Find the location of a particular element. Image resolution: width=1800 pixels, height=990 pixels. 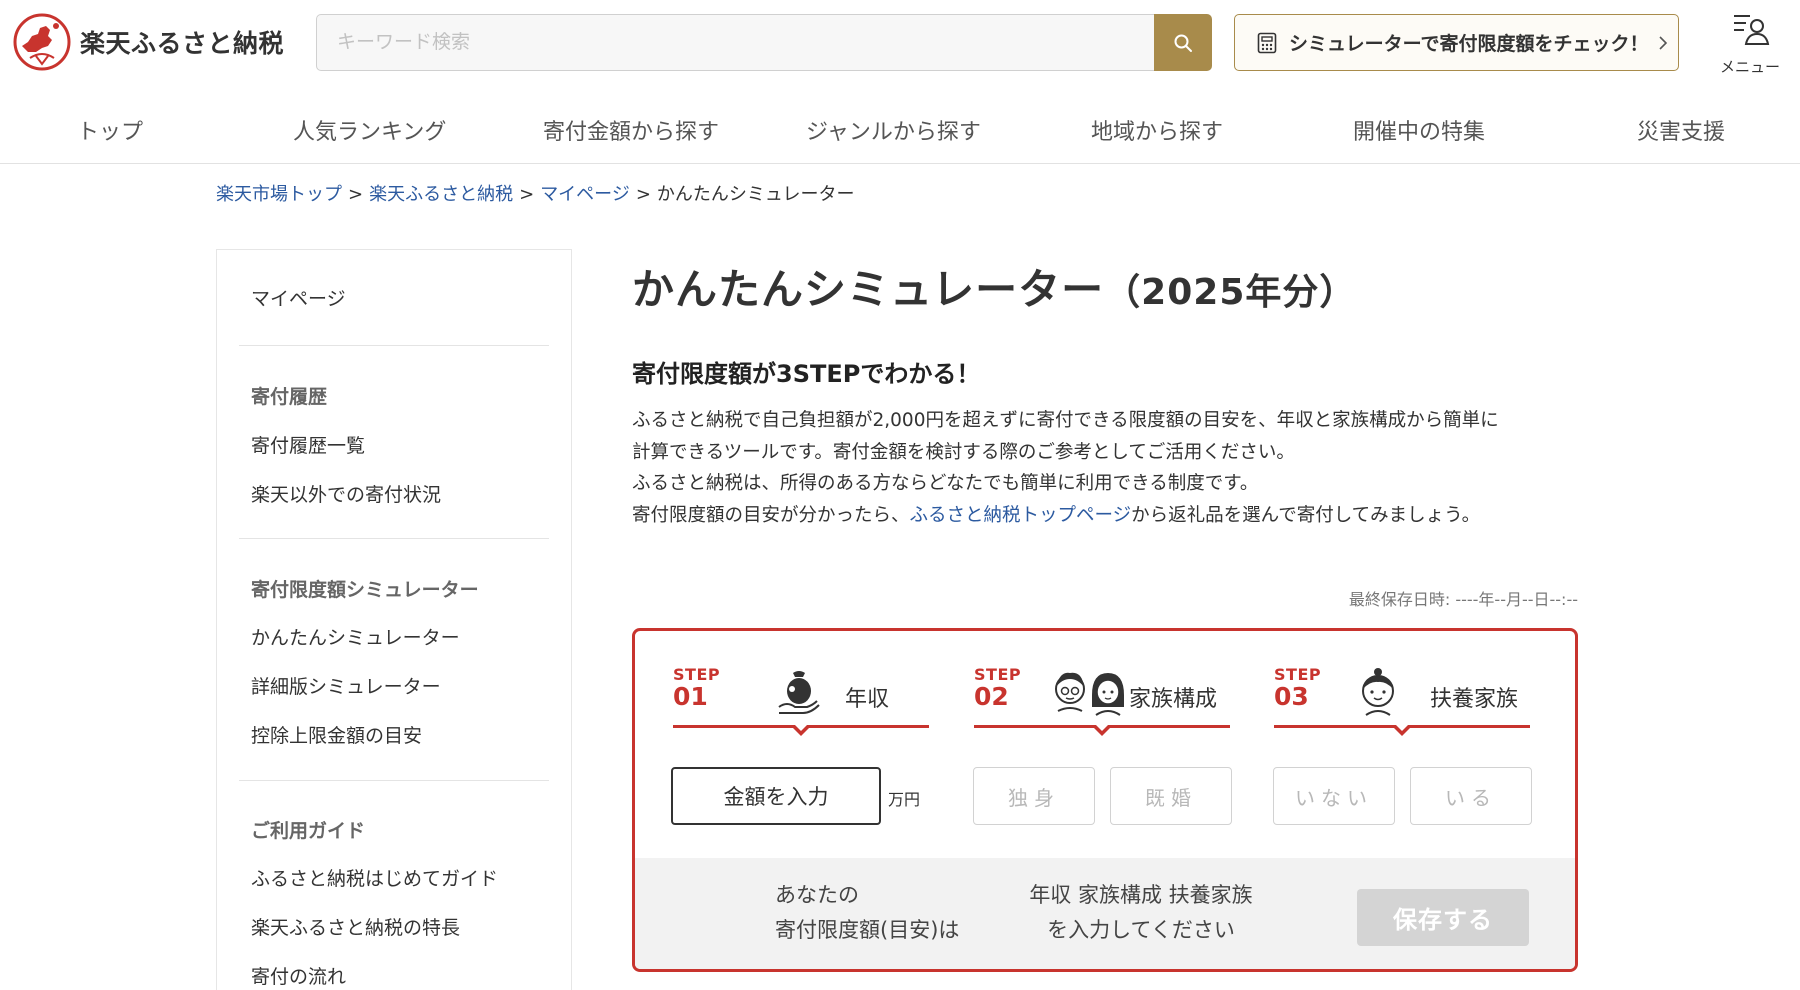

step-02-header: STEP 02 家族構成 is located at coordinates (1102, 700).